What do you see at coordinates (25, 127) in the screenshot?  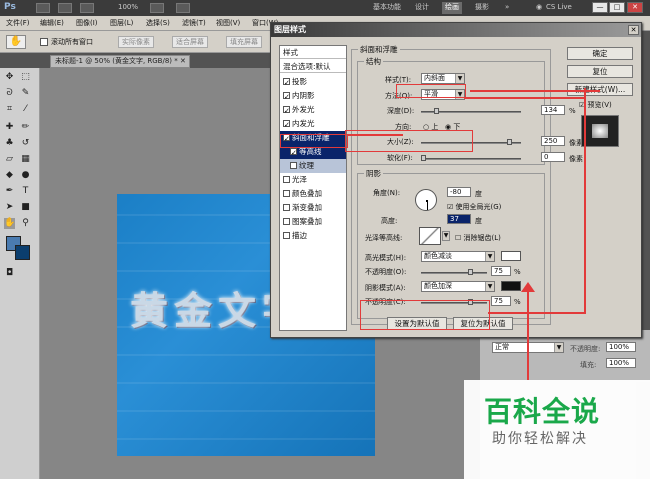 I see `brush-tool-icon: ✏` at bounding box center [25, 127].